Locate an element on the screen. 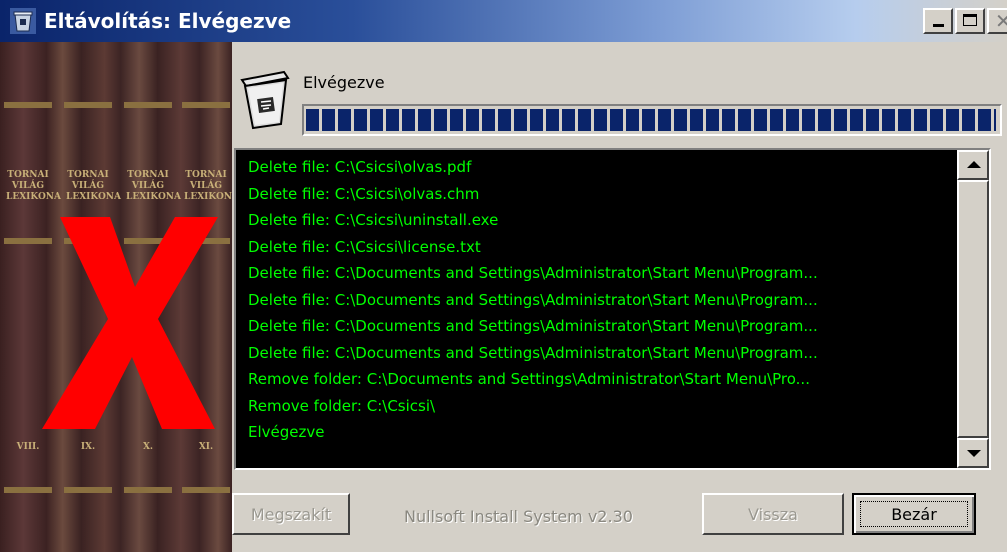 This screenshot has width=1007, height=552. arrow-down-icon is located at coordinates (974, 453).